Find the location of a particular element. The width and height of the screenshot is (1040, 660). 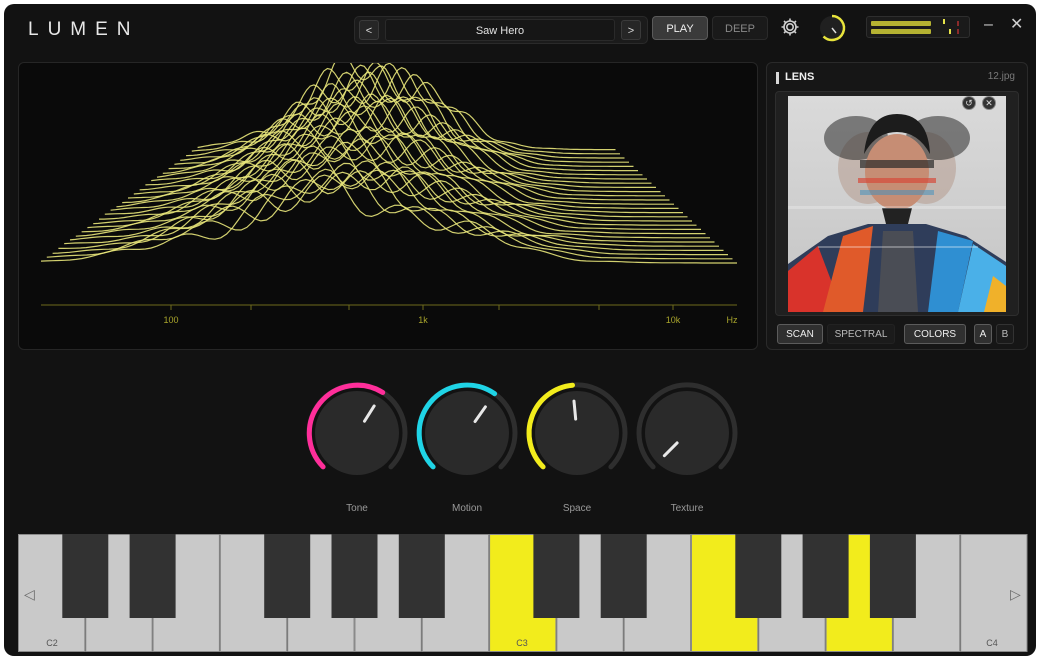

octave-up-icon: ▷ is located at coordinates (1015, 594).